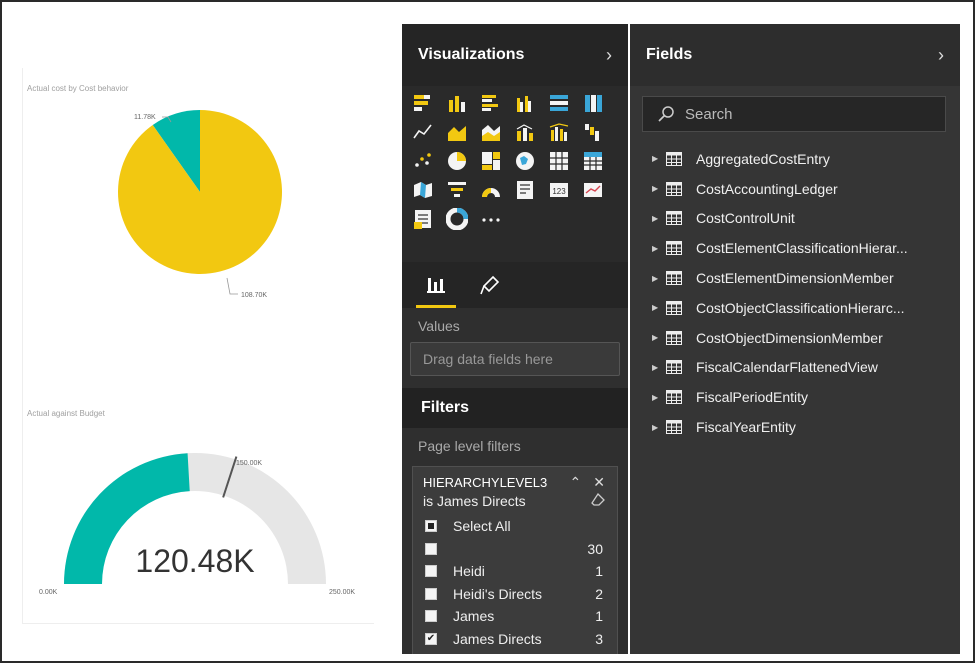  What do you see at coordinates (559, 190) in the screenshot?
I see `card-icon: 123` at bounding box center [559, 190].